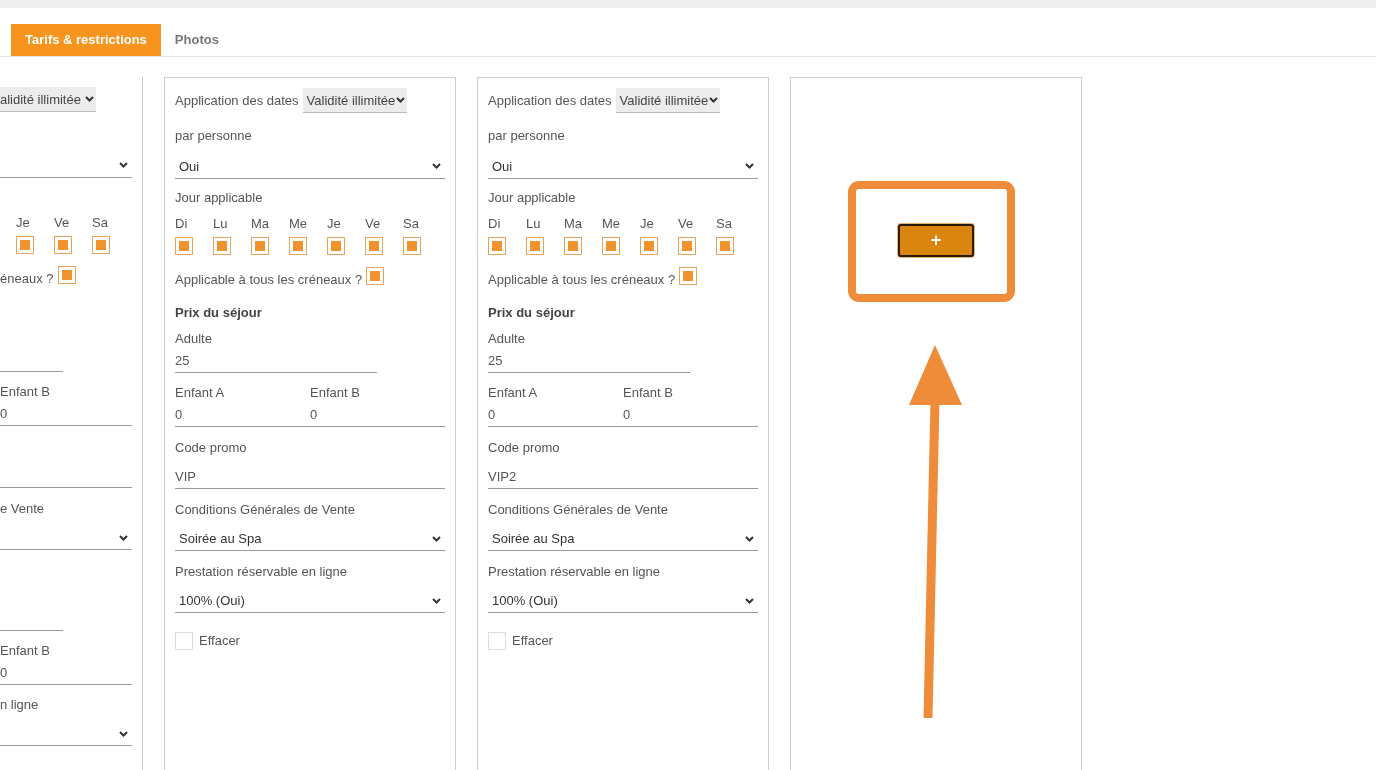  Describe the element at coordinates (23, 509) in the screenshot. I see `field-label: e Vente` at that location.